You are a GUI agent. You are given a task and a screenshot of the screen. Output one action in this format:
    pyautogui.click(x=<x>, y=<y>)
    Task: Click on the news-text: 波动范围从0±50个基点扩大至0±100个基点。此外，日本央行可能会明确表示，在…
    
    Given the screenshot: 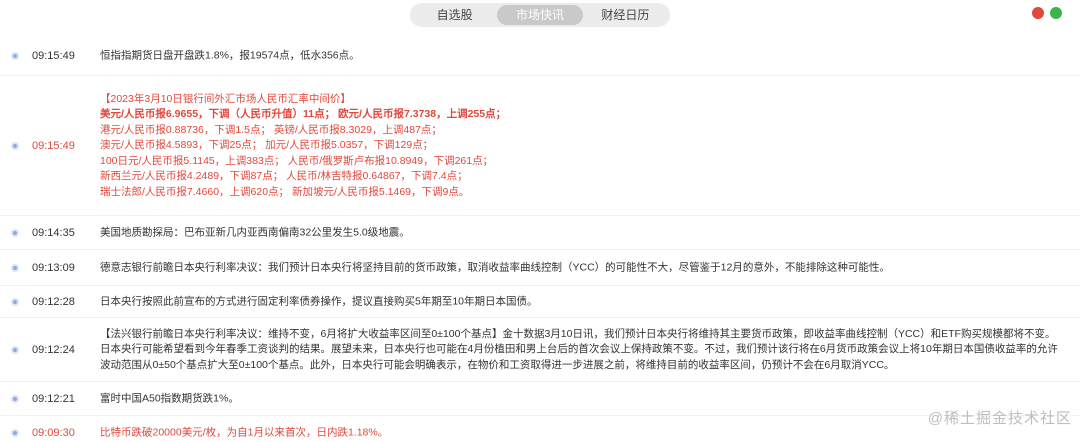 What is the action you would take?
    pyautogui.click(x=497, y=364)
    